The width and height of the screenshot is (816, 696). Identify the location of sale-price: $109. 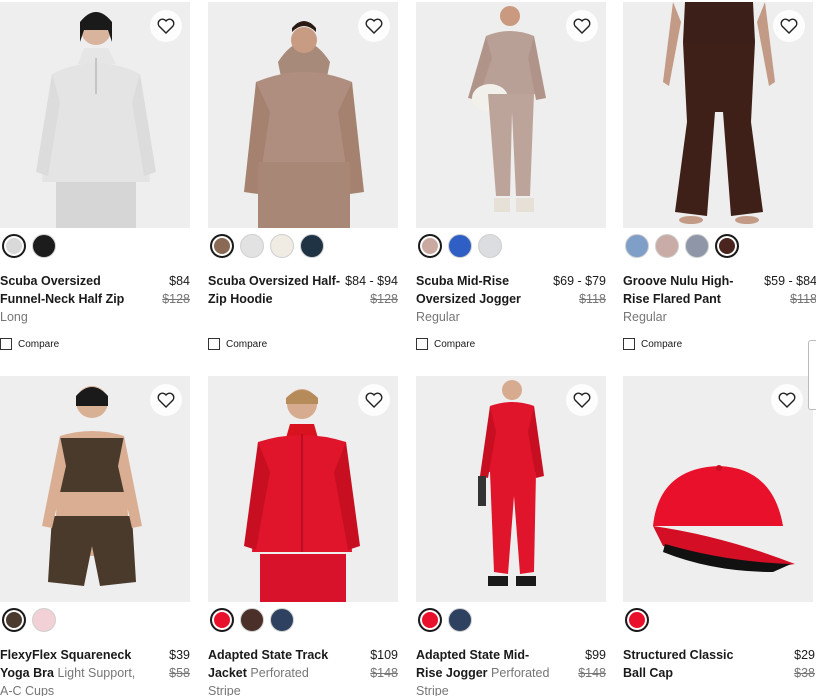
(384, 655).